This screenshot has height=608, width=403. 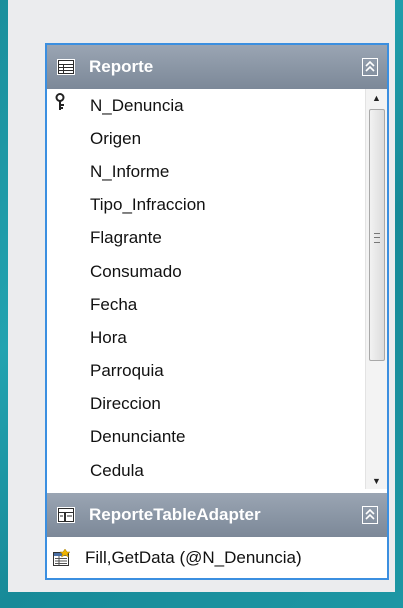 What do you see at coordinates (114, 304) in the screenshot?
I see `column-label: Fecha` at bounding box center [114, 304].